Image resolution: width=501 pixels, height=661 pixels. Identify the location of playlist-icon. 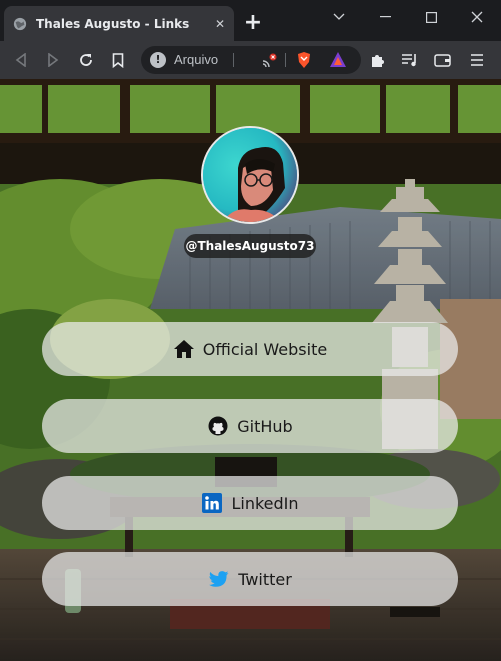
(409, 60).